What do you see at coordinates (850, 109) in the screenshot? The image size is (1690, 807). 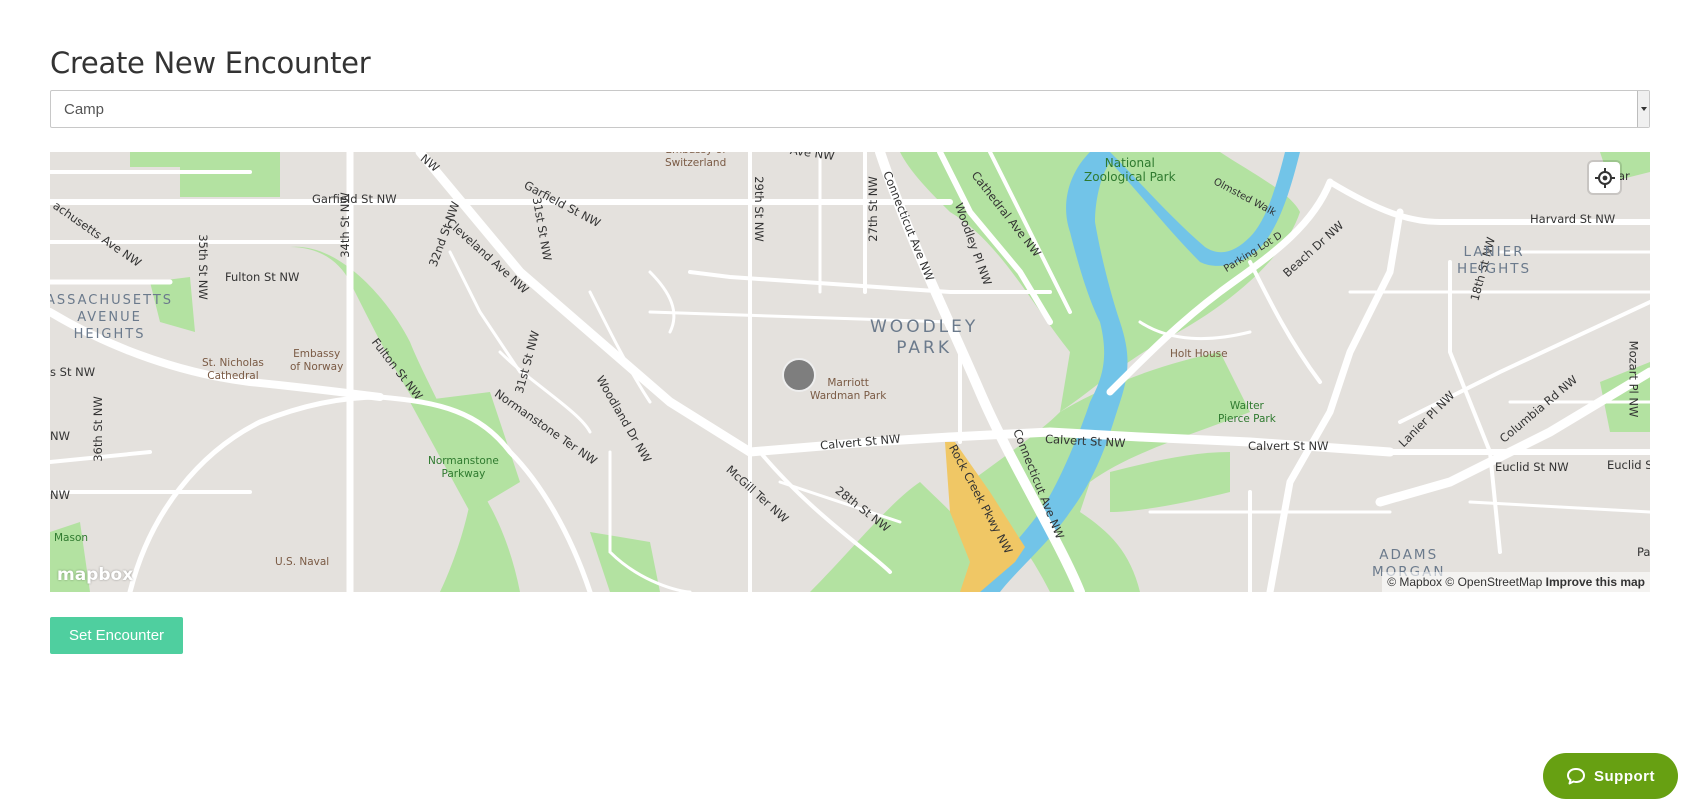 I see `encounter-type-select: Camp` at bounding box center [850, 109].